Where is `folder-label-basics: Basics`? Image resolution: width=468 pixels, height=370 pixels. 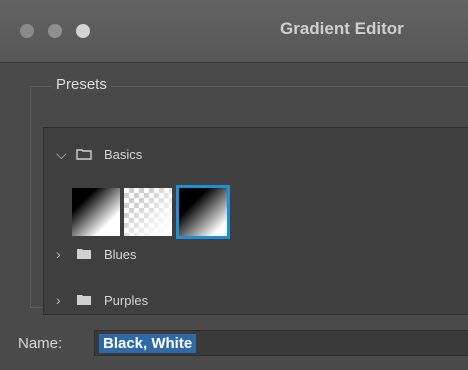 folder-label-basics: Basics is located at coordinates (123, 154).